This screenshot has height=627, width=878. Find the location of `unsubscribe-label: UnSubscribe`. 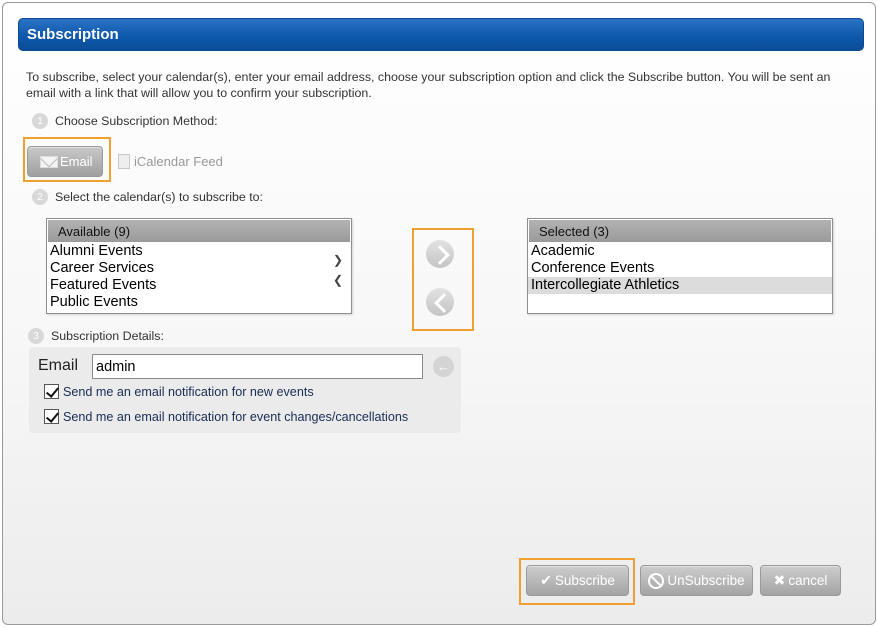

unsubscribe-label: UnSubscribe is located at coordinates (706, 580).